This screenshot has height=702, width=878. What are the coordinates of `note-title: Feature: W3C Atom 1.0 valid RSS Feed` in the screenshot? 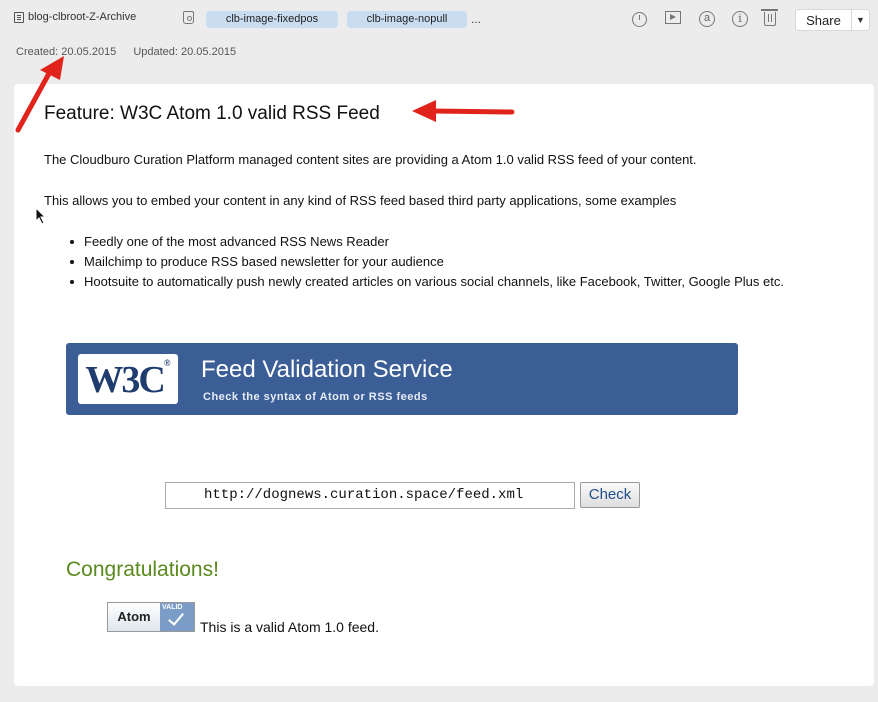 It's located at (212, 114).